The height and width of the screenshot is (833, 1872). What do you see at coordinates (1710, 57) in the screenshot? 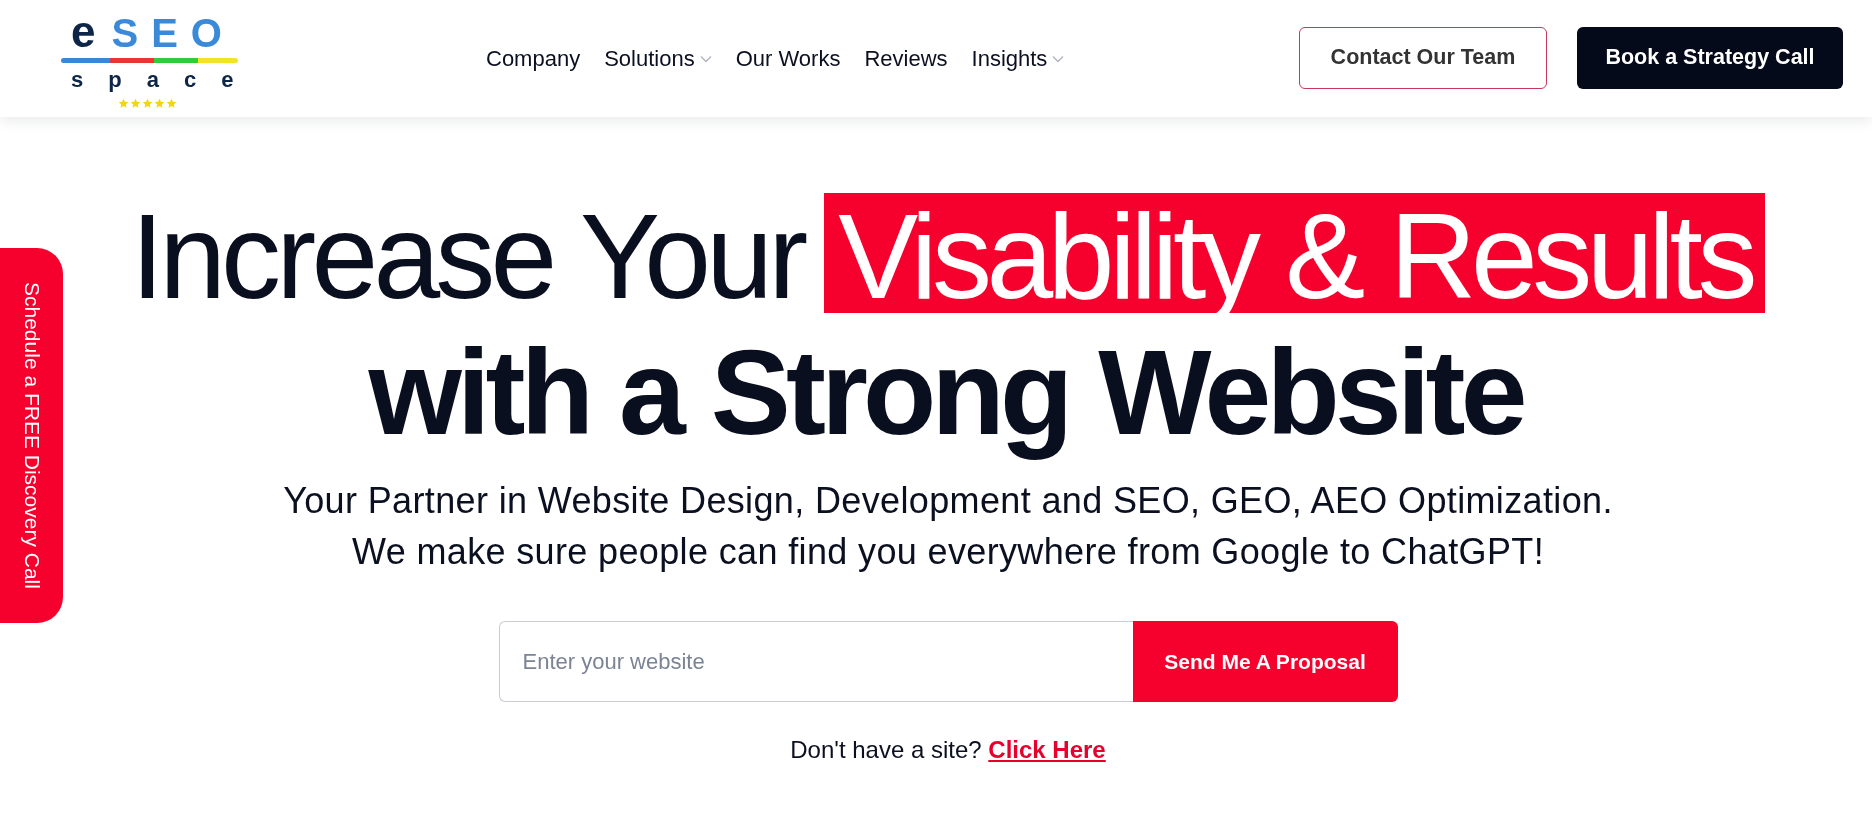
I see `book-call-button: Book a Strategy Call` at bounding box center [1710, 57].